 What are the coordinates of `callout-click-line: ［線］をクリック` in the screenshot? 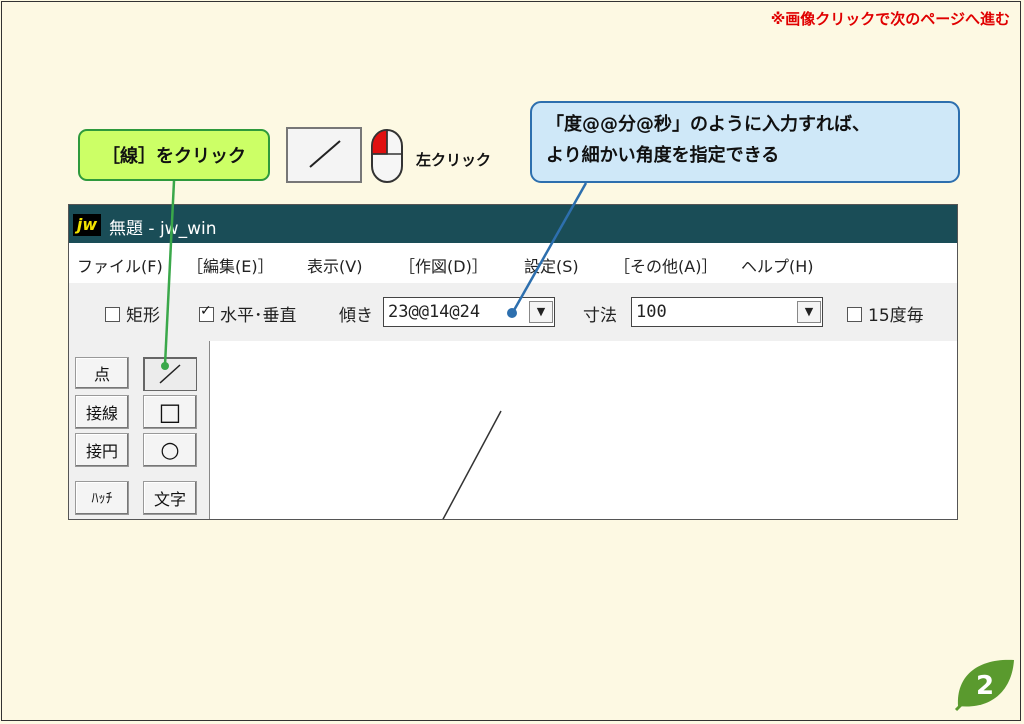 It's located at (174, 155).